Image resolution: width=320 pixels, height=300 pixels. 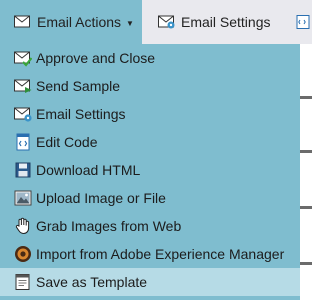 What do you see at coordinates (78, 86) in the screenshot?
I see `menu-item-label: Send Sample` at bounding box center [78, 86].